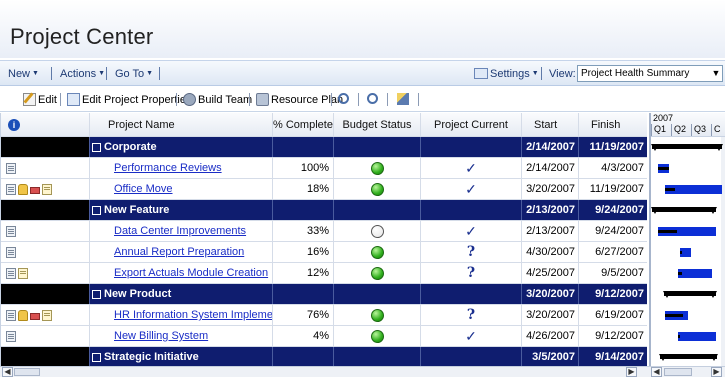  What do you see at coordinates (687, 239) in the screenshot?
I see `gantt-chart: 2007 Q1 Q2 Q3 C` at bounding box center [687, 239].